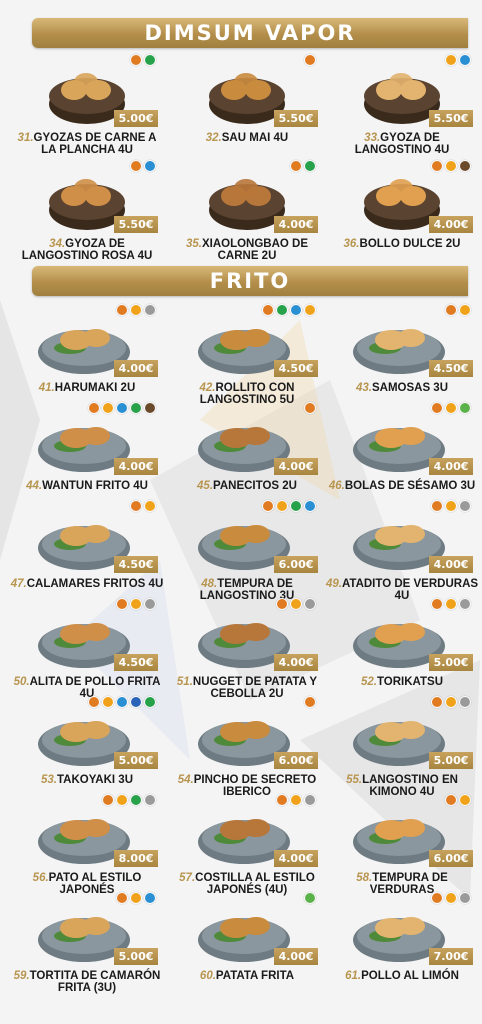  I want to click on item-number: 44., so click(34, 486).